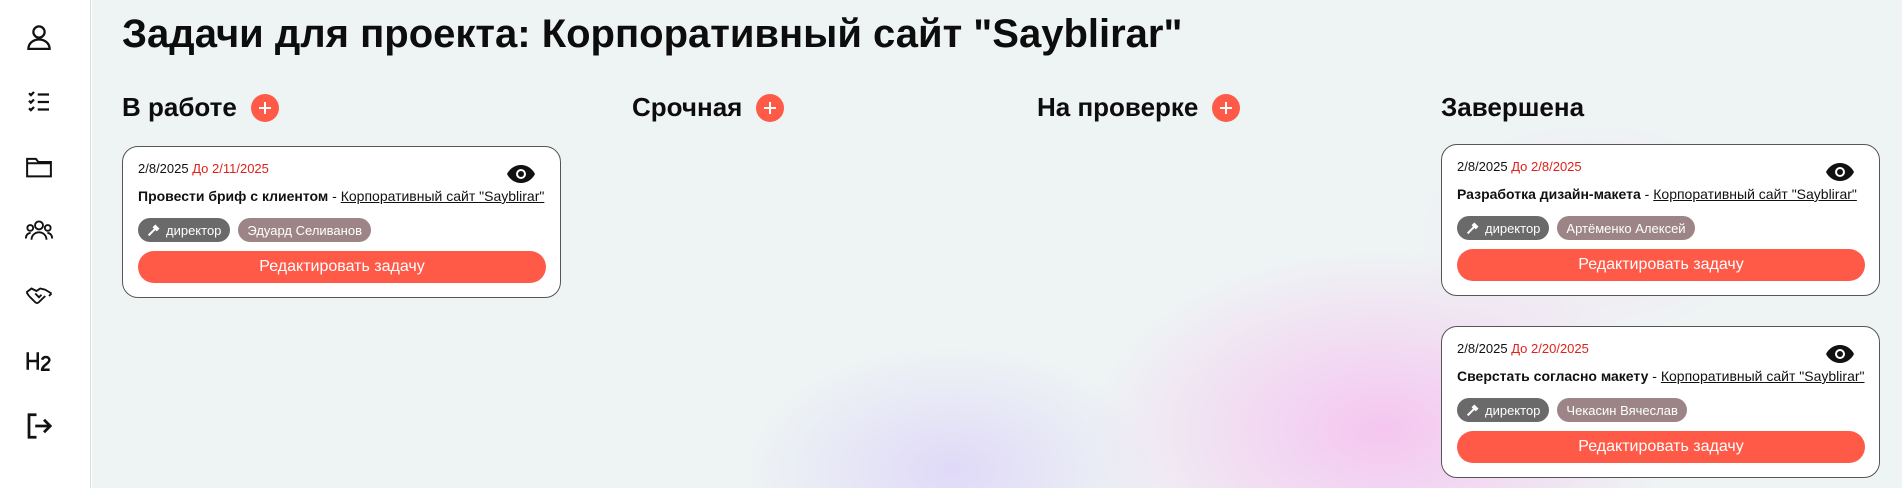 This screenshot has width=1902, height=488. What do you see at coordinates (1118, 107) in the screenshot?
I see `column-title: На проверке` at bounding box center [1118, 107].